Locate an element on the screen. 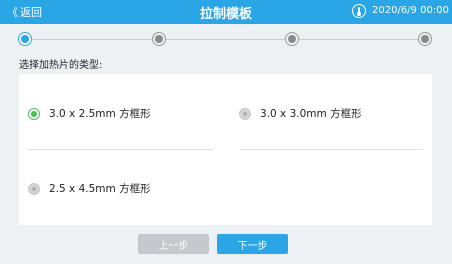  thermometer-icon is located at coordinates (359, 11).